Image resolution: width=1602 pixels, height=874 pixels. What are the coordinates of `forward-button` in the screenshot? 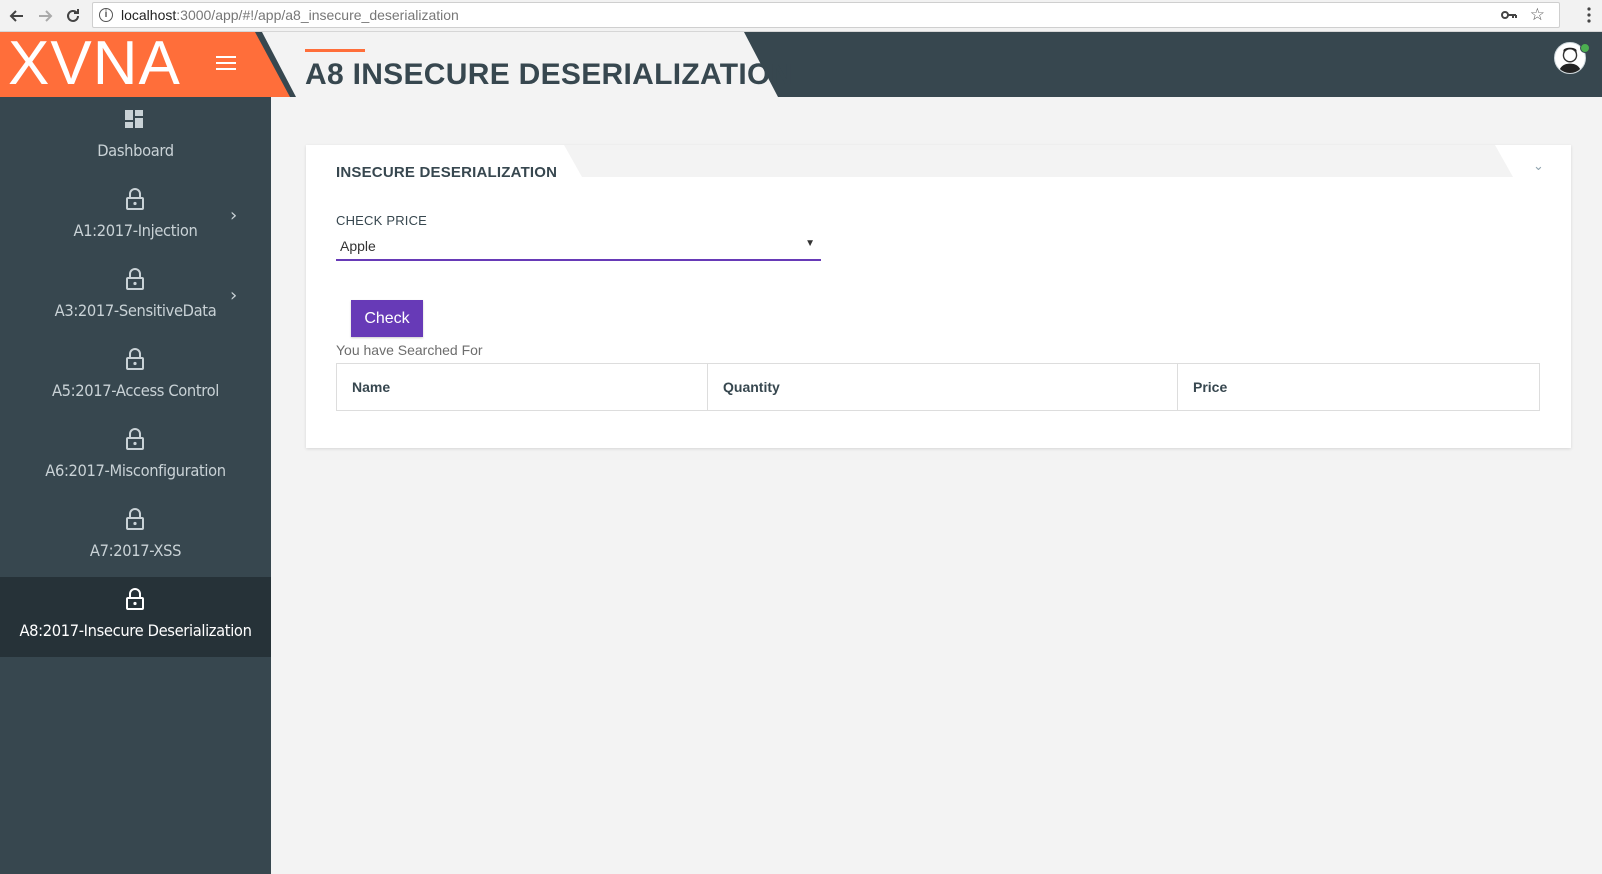 It's located at (45, 16).